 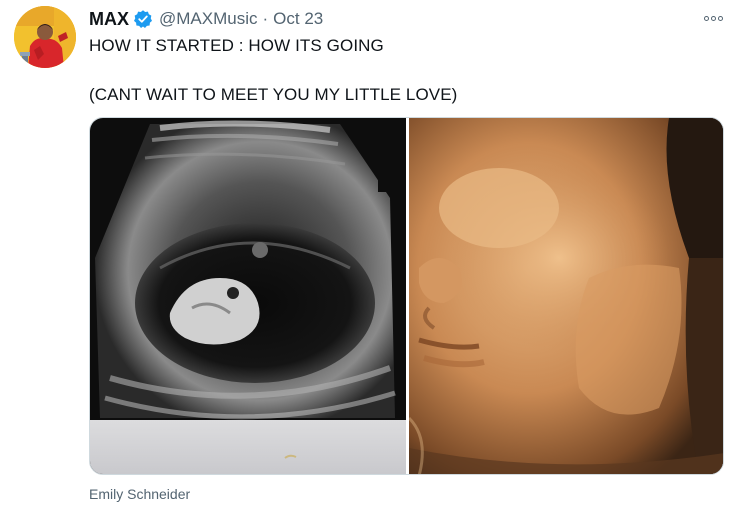 What do you see at coordinates (139, 494) in the screenshot?
I see `media-credit: Emily Schneider` at bounding box center [139, 494].